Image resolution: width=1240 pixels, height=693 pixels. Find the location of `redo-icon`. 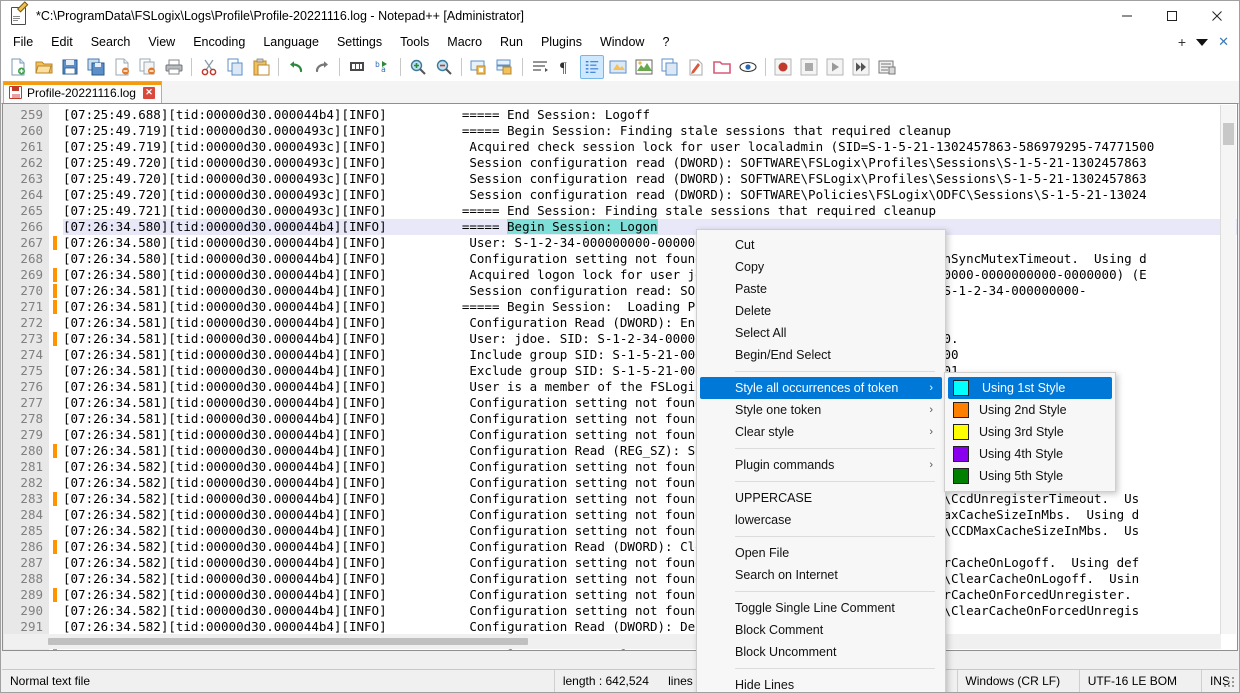

redo-icon is located at coordinates (322, 67).